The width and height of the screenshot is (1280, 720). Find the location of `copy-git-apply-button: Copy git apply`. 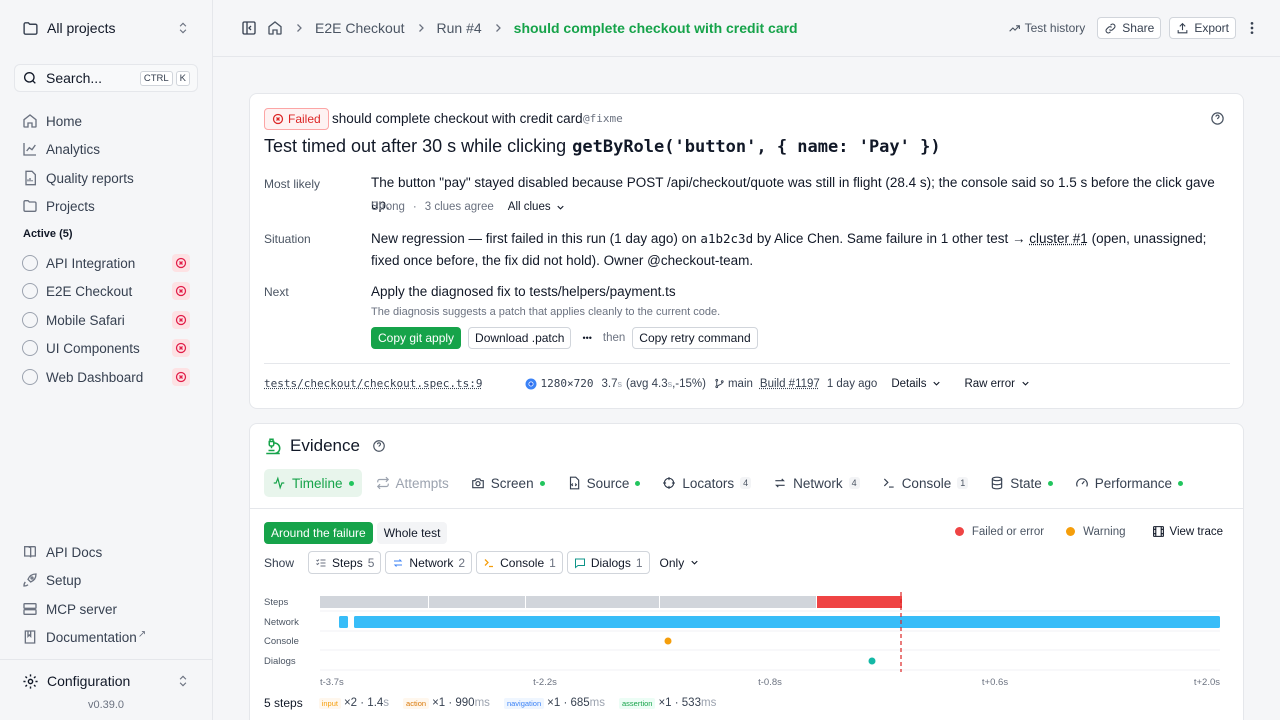

copy-git-apply-button: Copy git apply is located at coordinates (416, 338).